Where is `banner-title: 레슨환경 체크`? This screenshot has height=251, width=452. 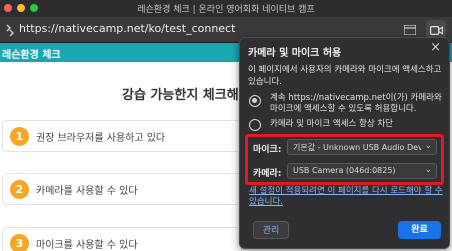 banner-title: 레슨환경 체크 is located at coordinates (31, 55).